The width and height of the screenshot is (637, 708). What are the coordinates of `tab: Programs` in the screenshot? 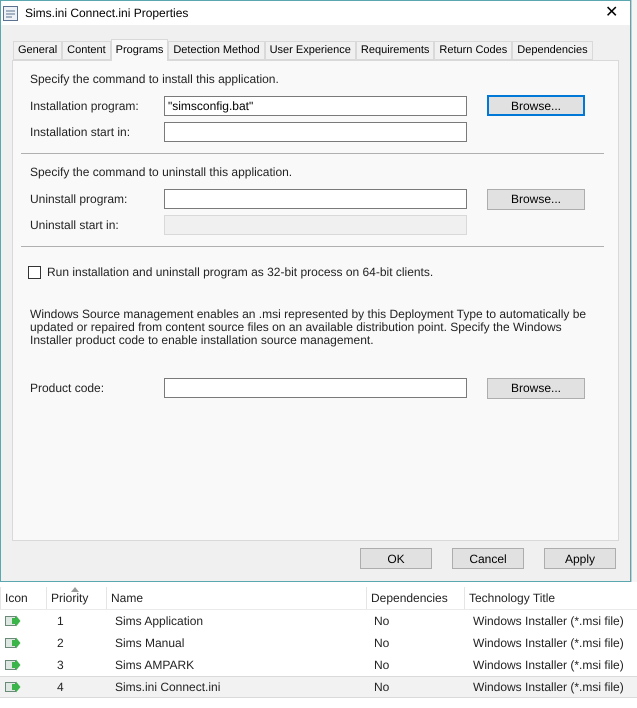 It's located at (139, 50).